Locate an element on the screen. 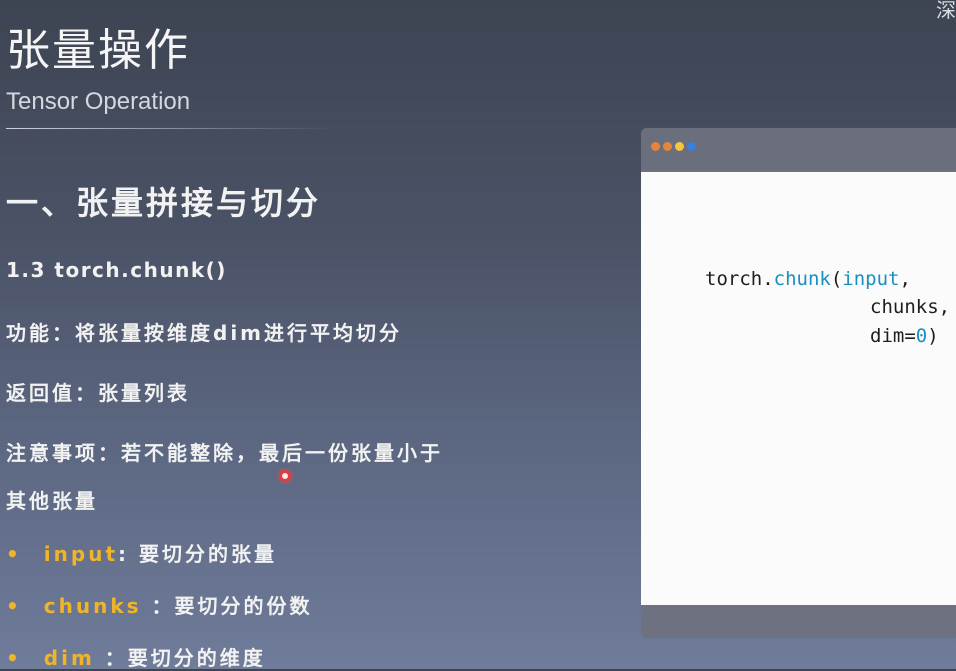  param-name: dim is located at coordinates (69, 658).